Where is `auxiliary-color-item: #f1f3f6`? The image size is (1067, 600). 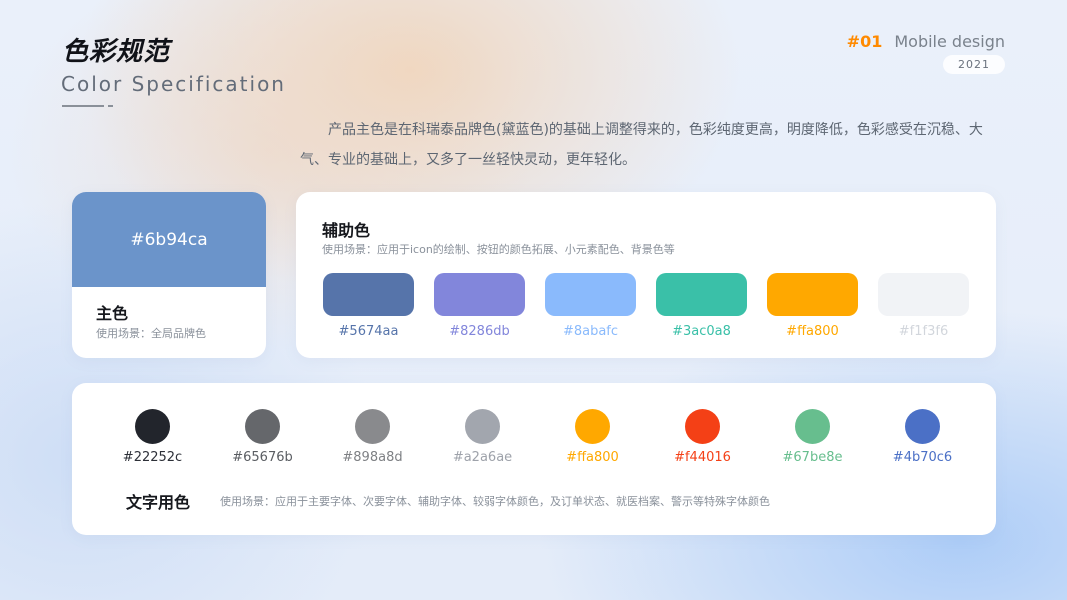 auxiliary-color-item: #f1f3f6 is located at coordinates (923, 306).